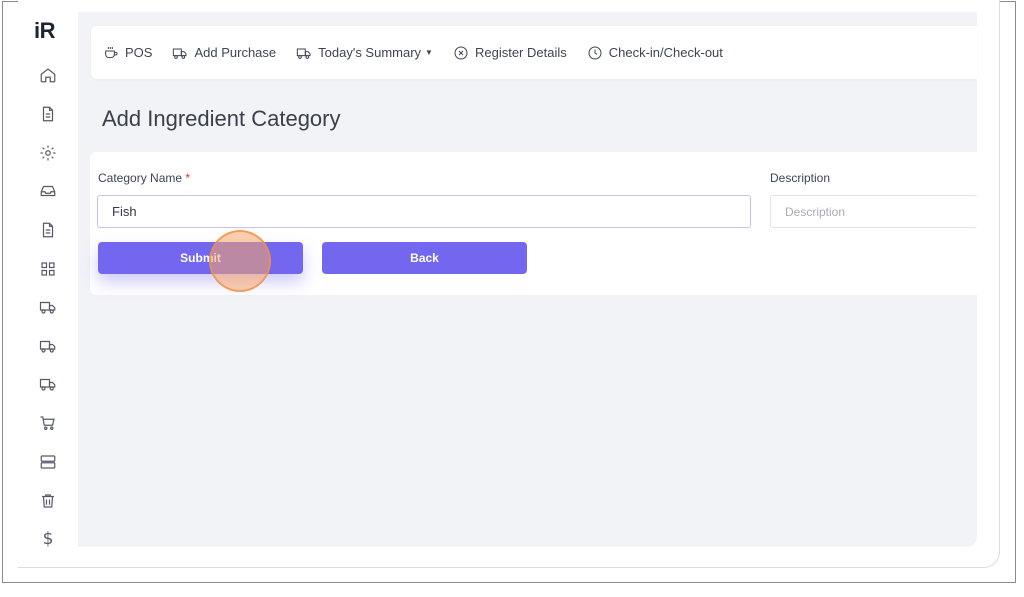 The height and width of the screenshot is (597, 1024). I want to click on category-name-label-text: Category Name, so click(140, 178).